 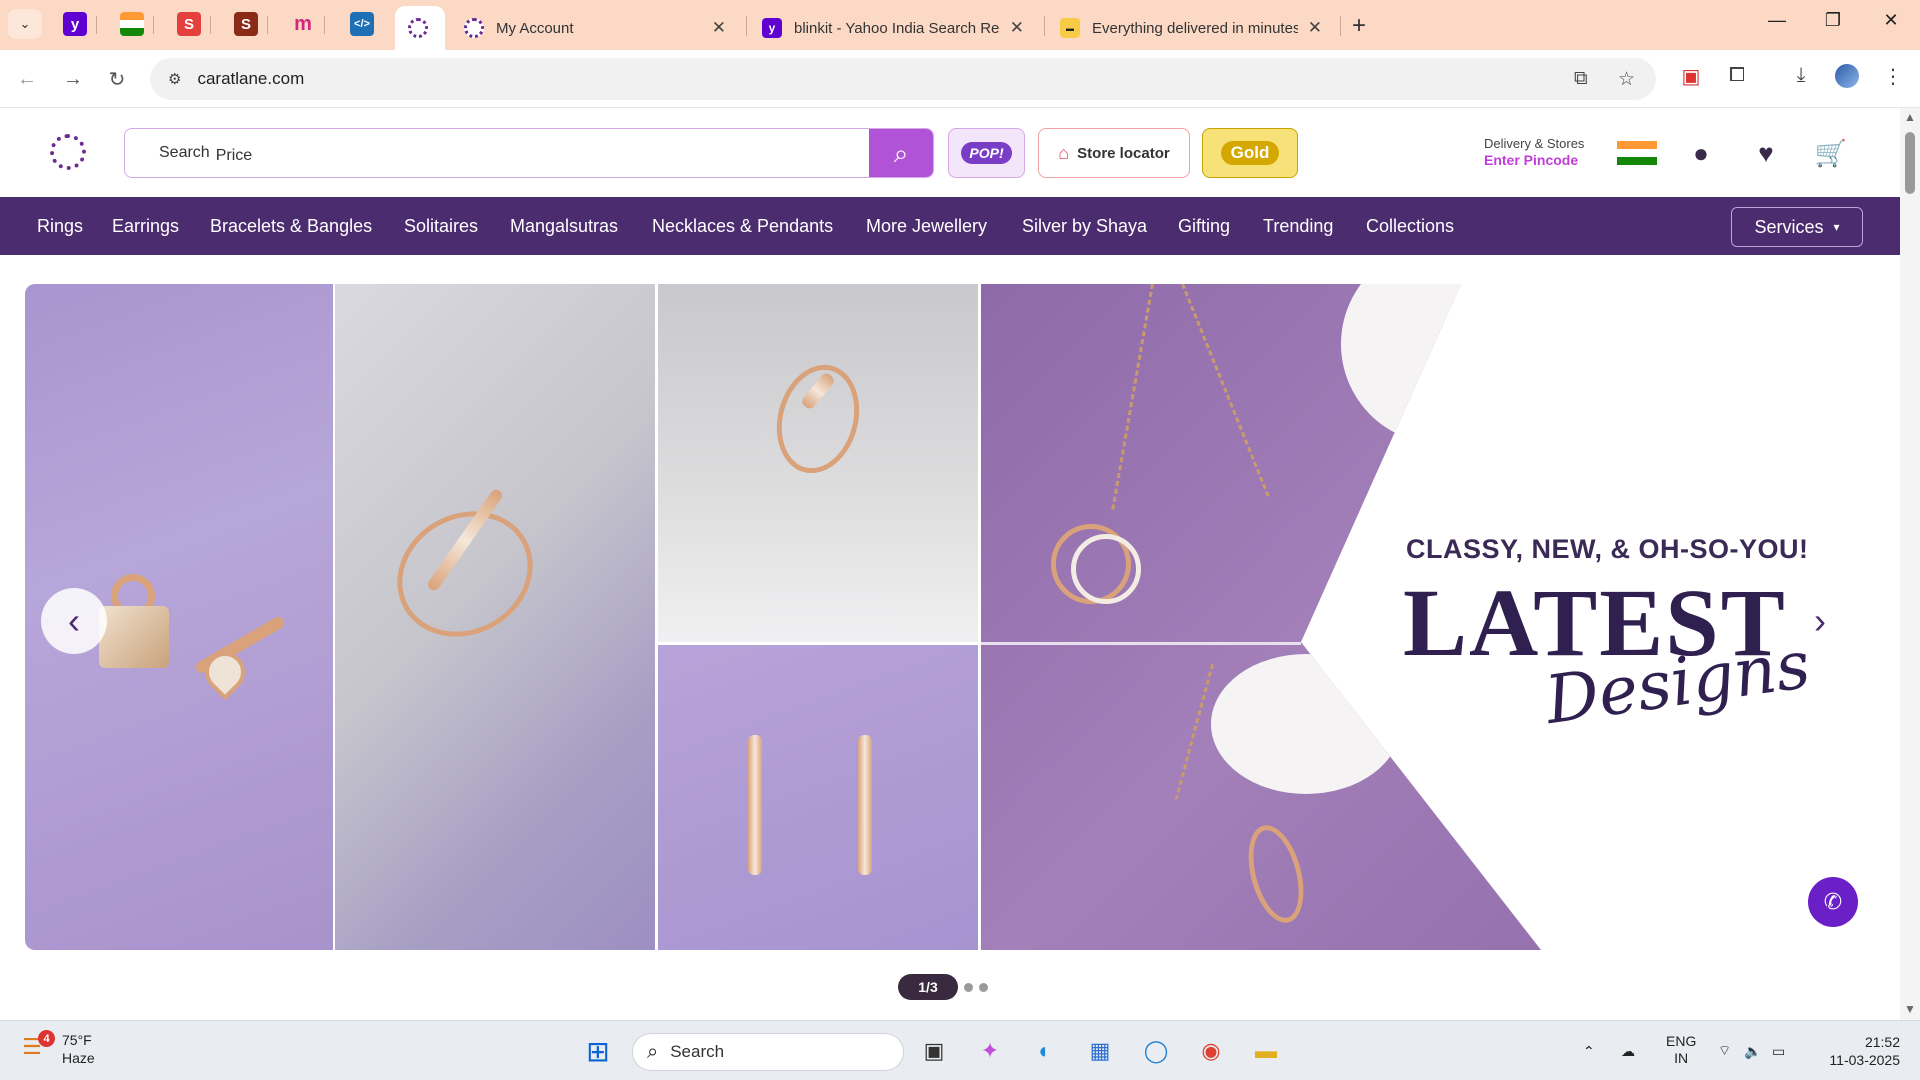 What do you see at coordinates (78, 1058) in the screenshot?
I see `weather-condition: Haze` at bounding box center [78, 1058].